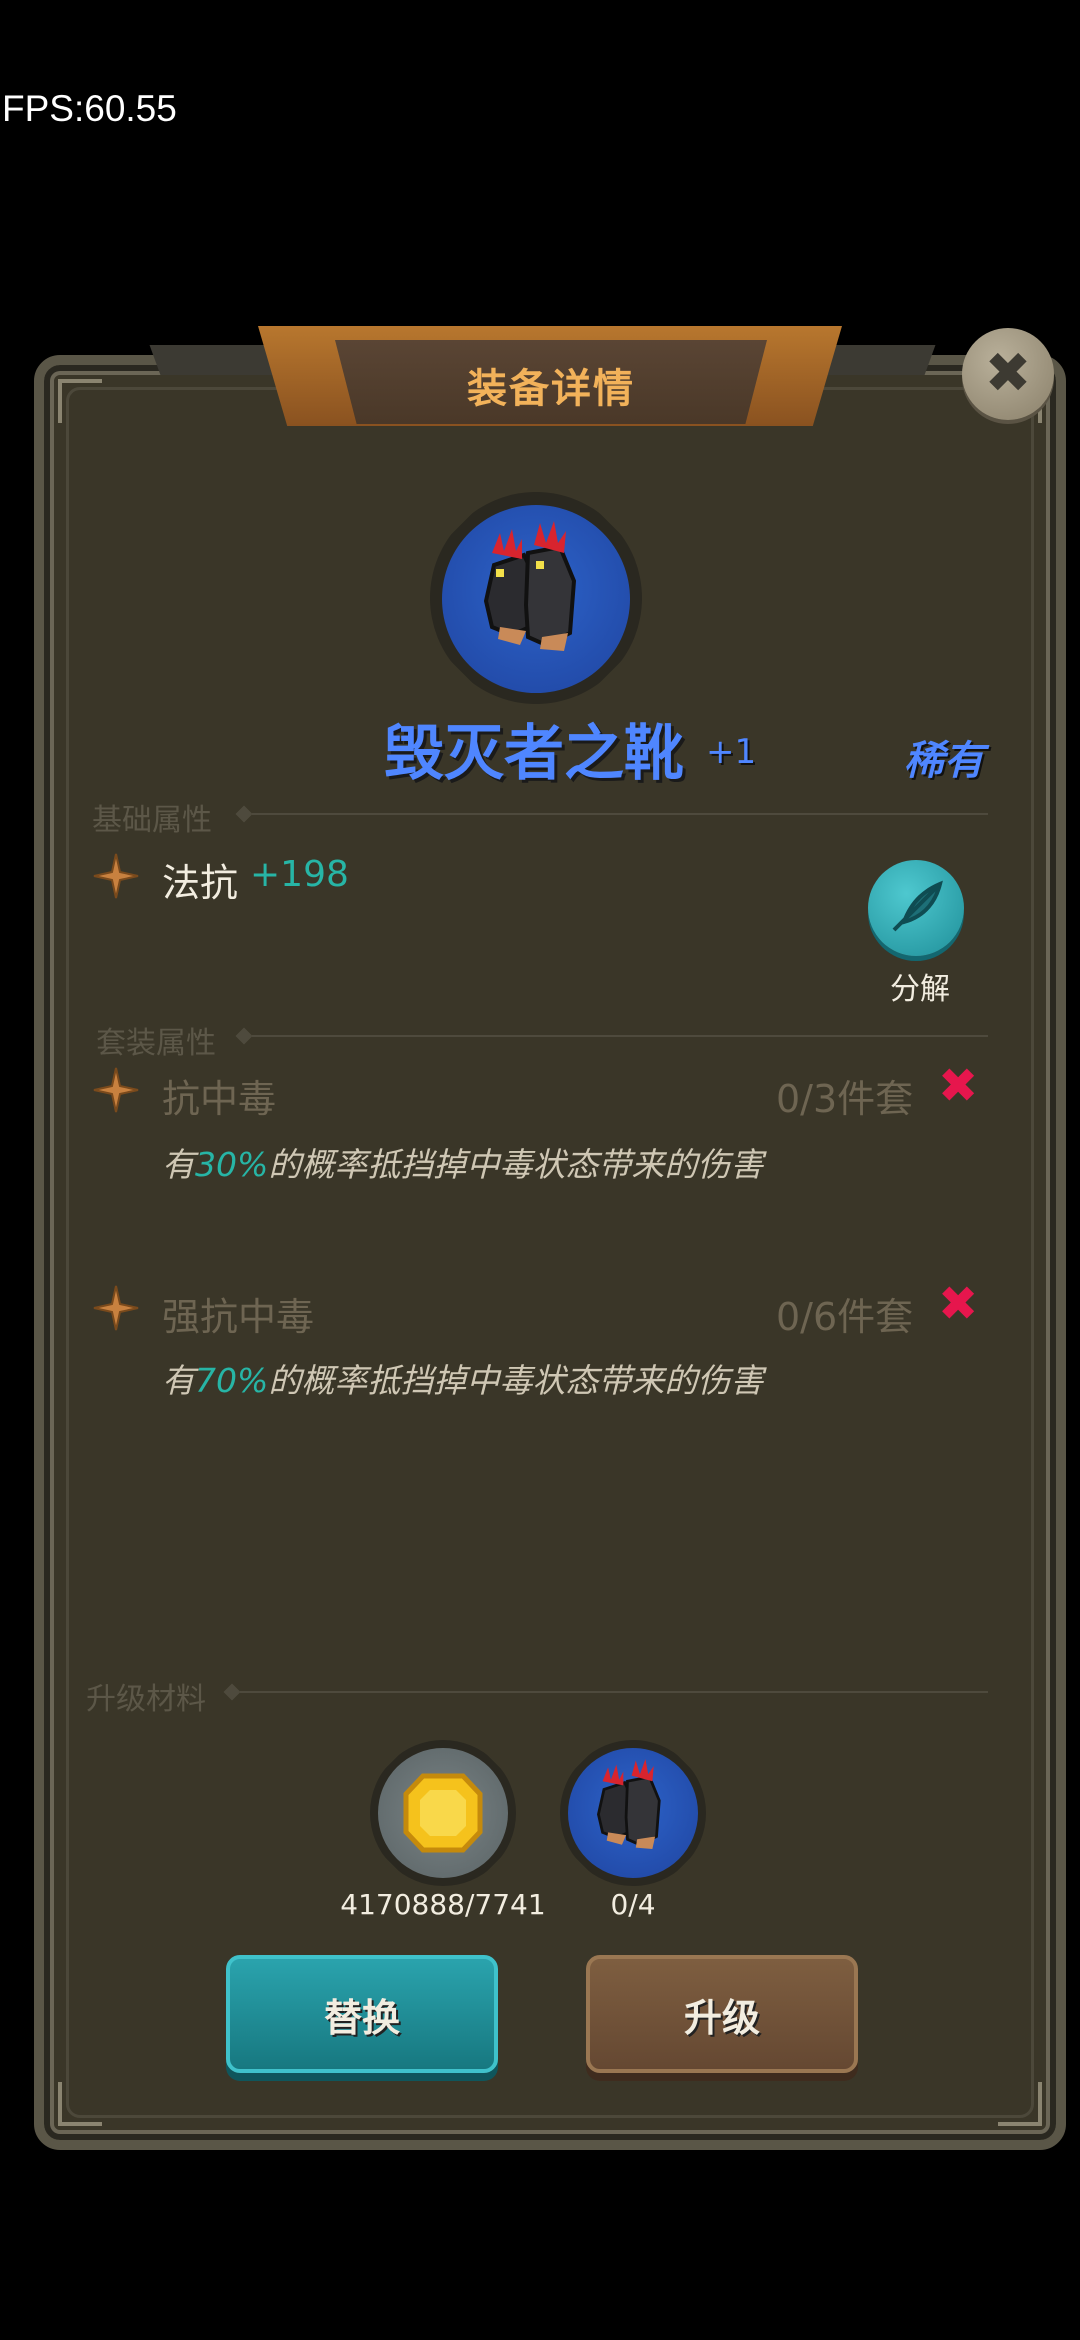 This screenshot has width=1080, height=2340. What do you see at coordinates (920, 989) in the screenshot?
I see `decompose-label: 分解` at bounding box center [920, 989].